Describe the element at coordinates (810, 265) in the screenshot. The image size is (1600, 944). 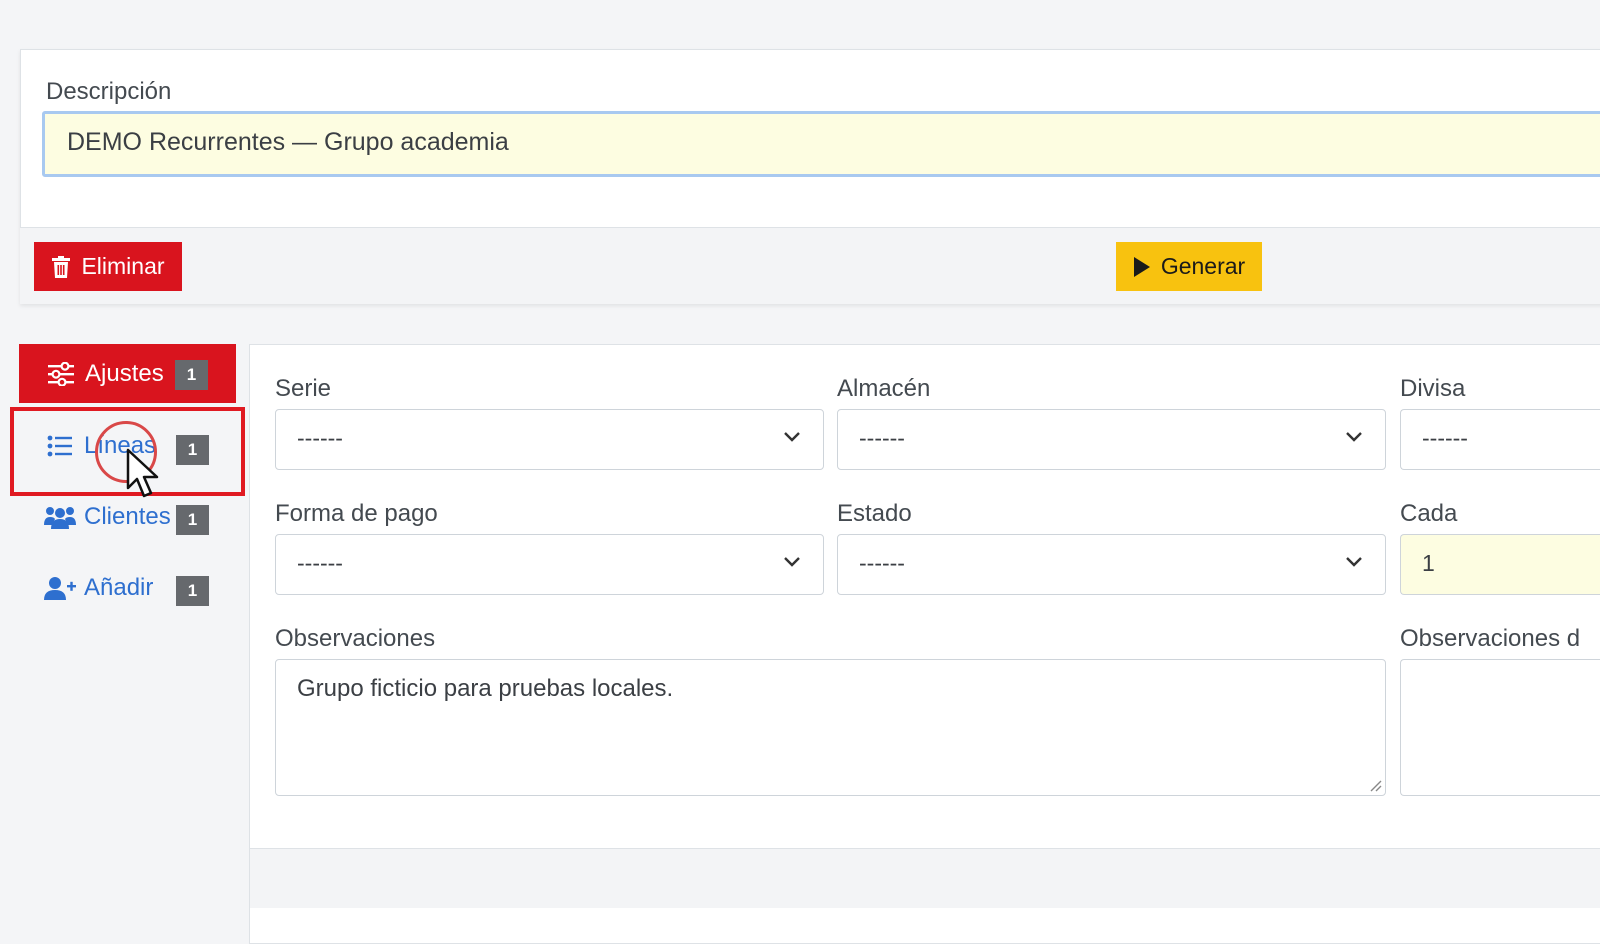
I see `header-card-footer` at that location.